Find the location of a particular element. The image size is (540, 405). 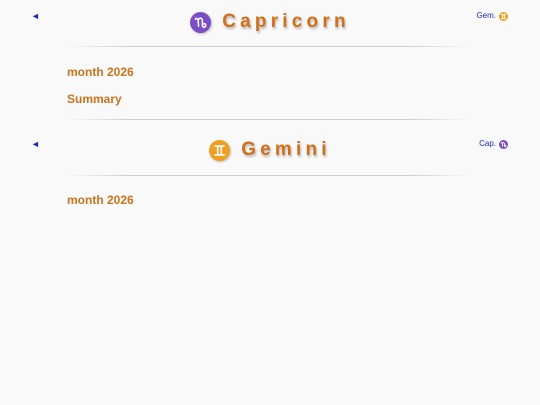

next-sign-label: Cap. is located at coordinates (487, 143).